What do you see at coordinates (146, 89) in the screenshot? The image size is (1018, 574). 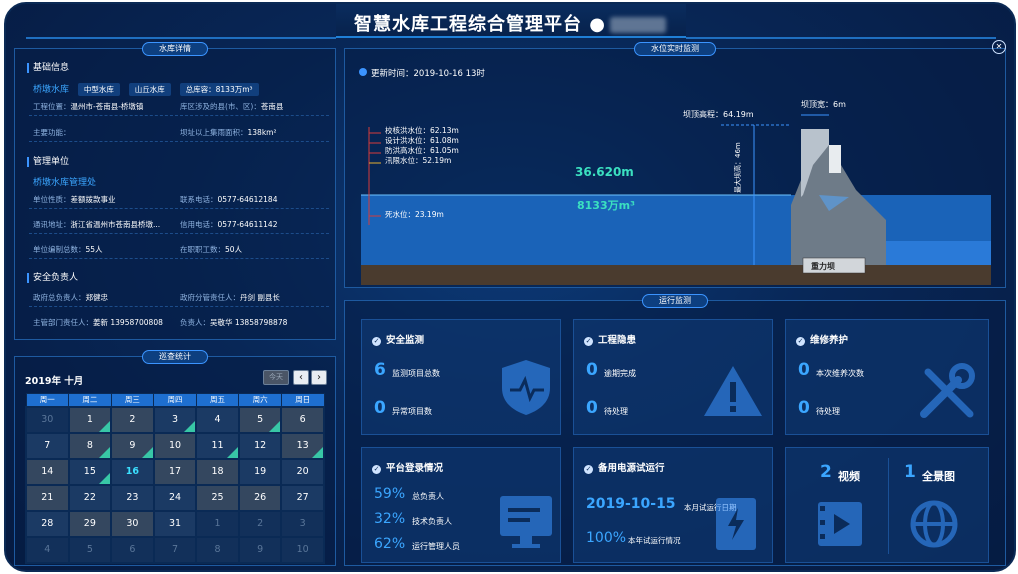 I see `basic-info-row: 桥墩水库 中型水库 山丘水库 总库容：8133万m³` at bounding box center [146, 89].